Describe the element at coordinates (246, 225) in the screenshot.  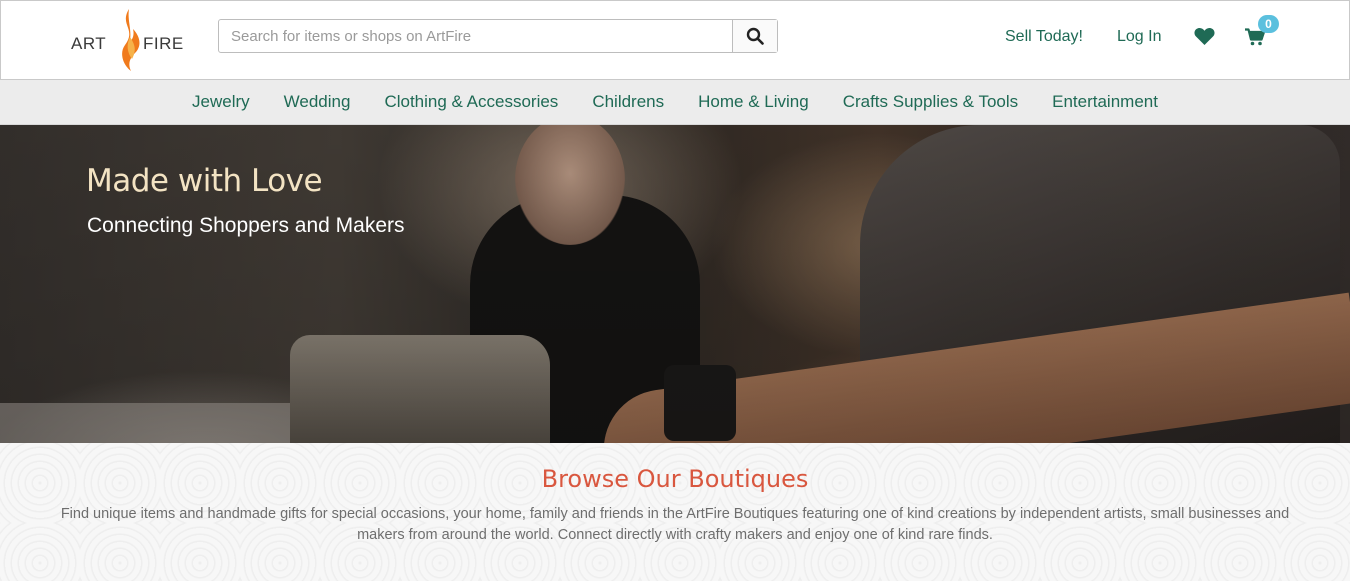
I see `hero-subtitle: Connecting Shoppers and Makers` at that location.